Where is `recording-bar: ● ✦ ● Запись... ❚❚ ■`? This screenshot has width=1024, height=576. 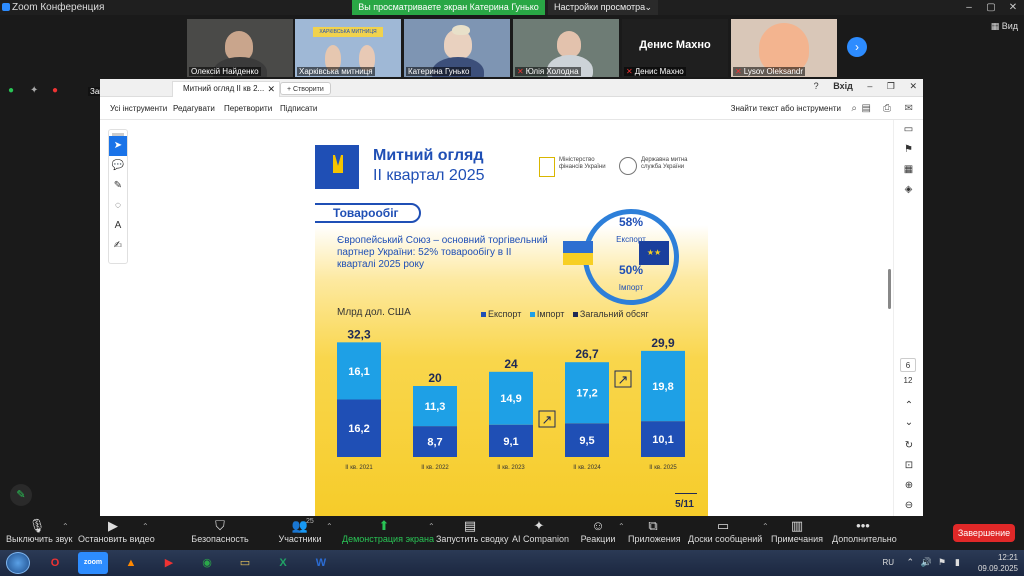 recording-bar: ● ✦ ● Запись... ❚❚ ■ is located at coordinates (85, 92).